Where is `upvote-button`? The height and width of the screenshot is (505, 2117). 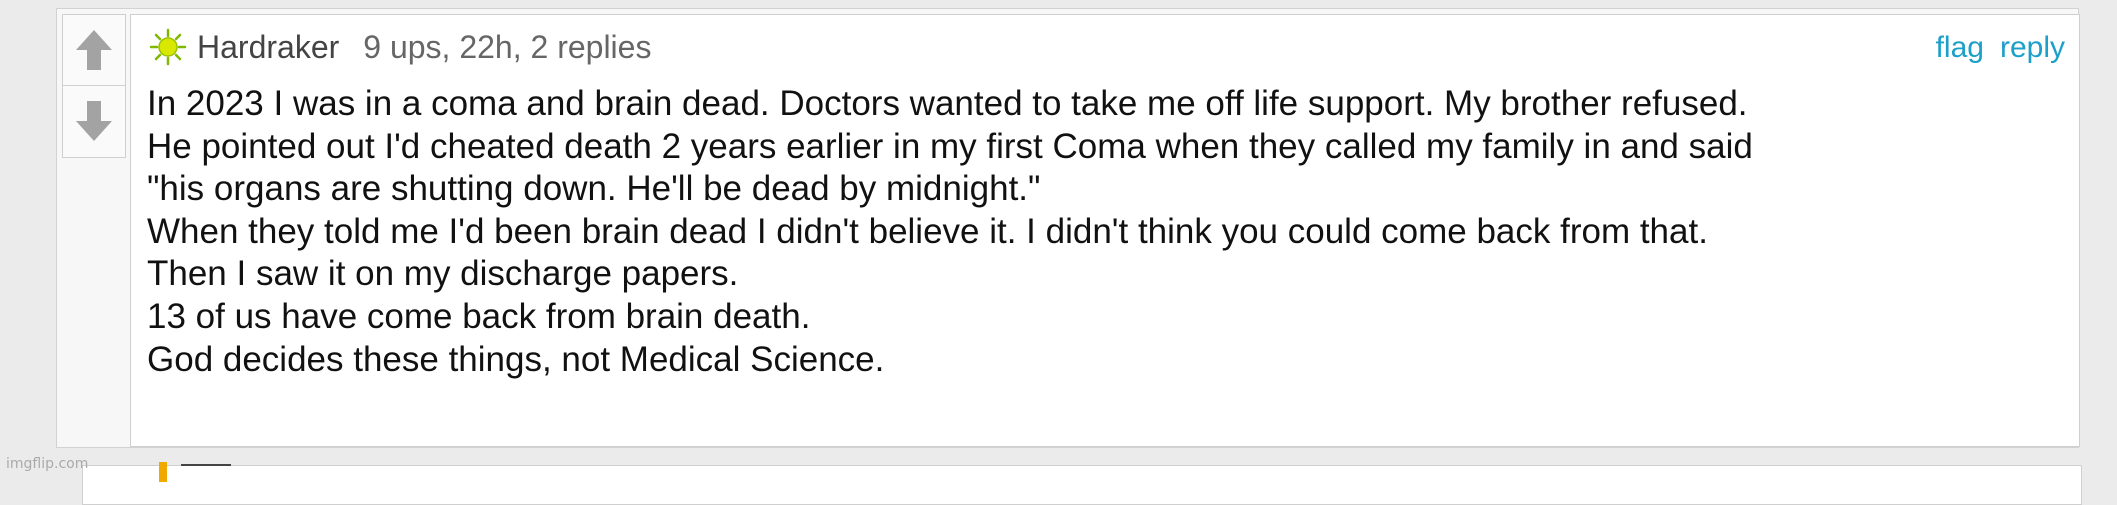 upvote-button is located at coordinates (94, 50).